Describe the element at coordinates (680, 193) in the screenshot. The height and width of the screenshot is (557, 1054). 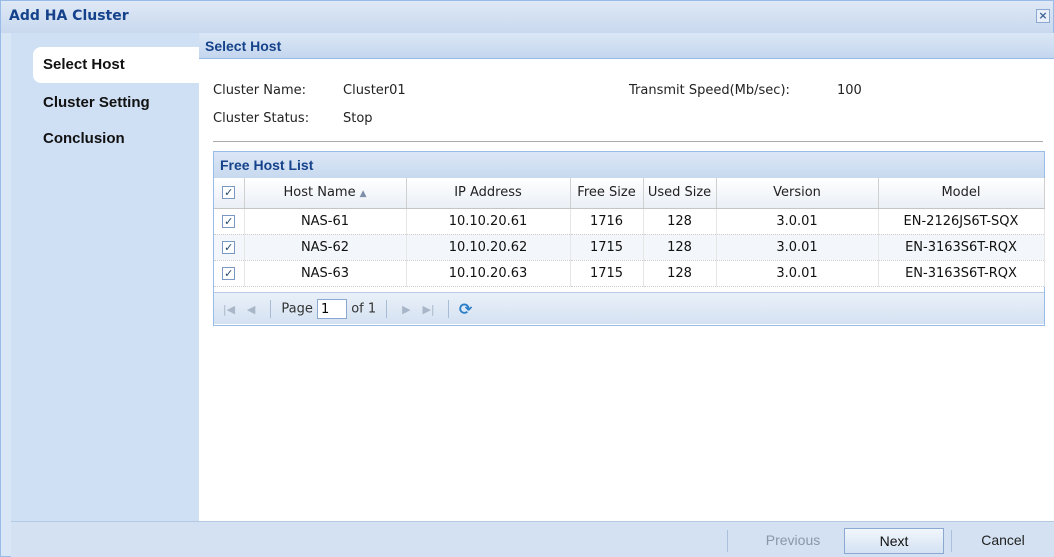
I see `column-header-used-size: Used Size` at that location.